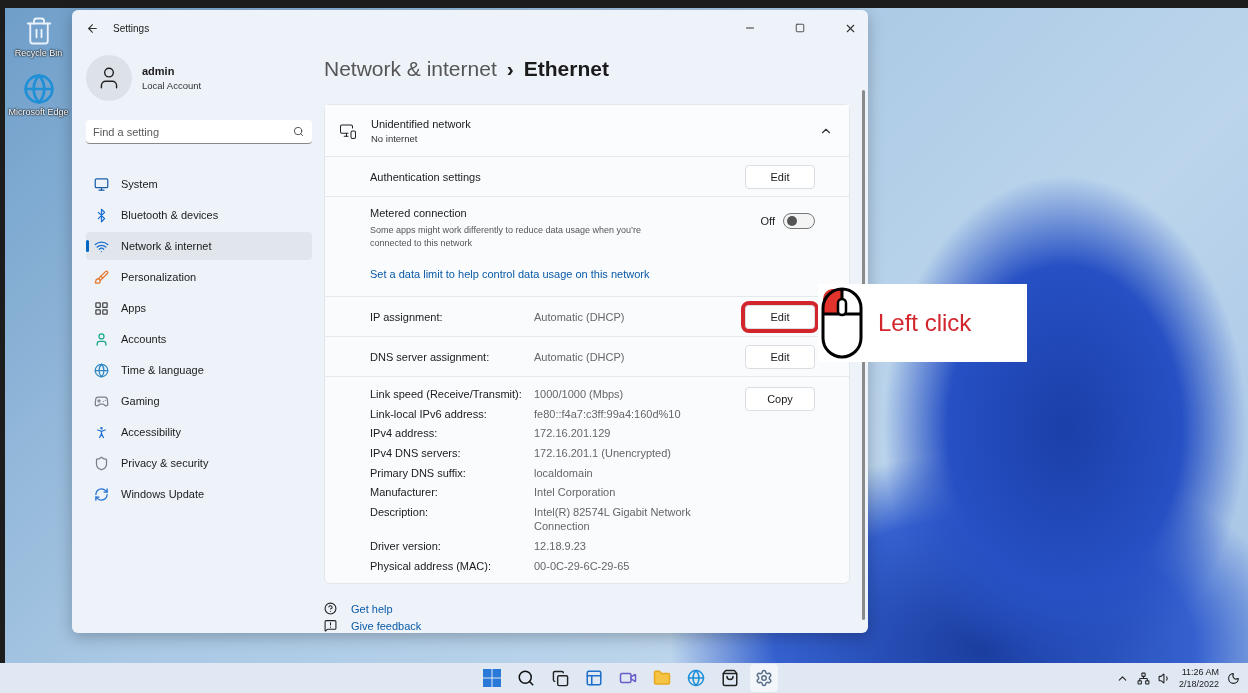  I want to click on back-icon, so click(92, 28).